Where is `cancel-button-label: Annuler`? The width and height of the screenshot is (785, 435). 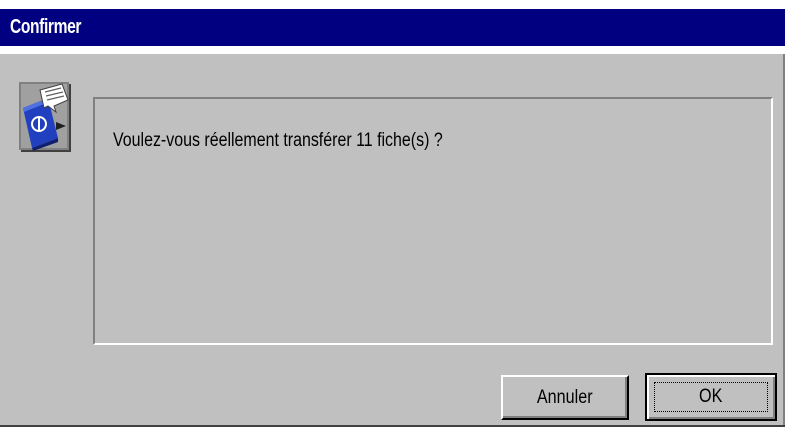 cancel-button-label: Annuler is located at coordinates (565, 397).